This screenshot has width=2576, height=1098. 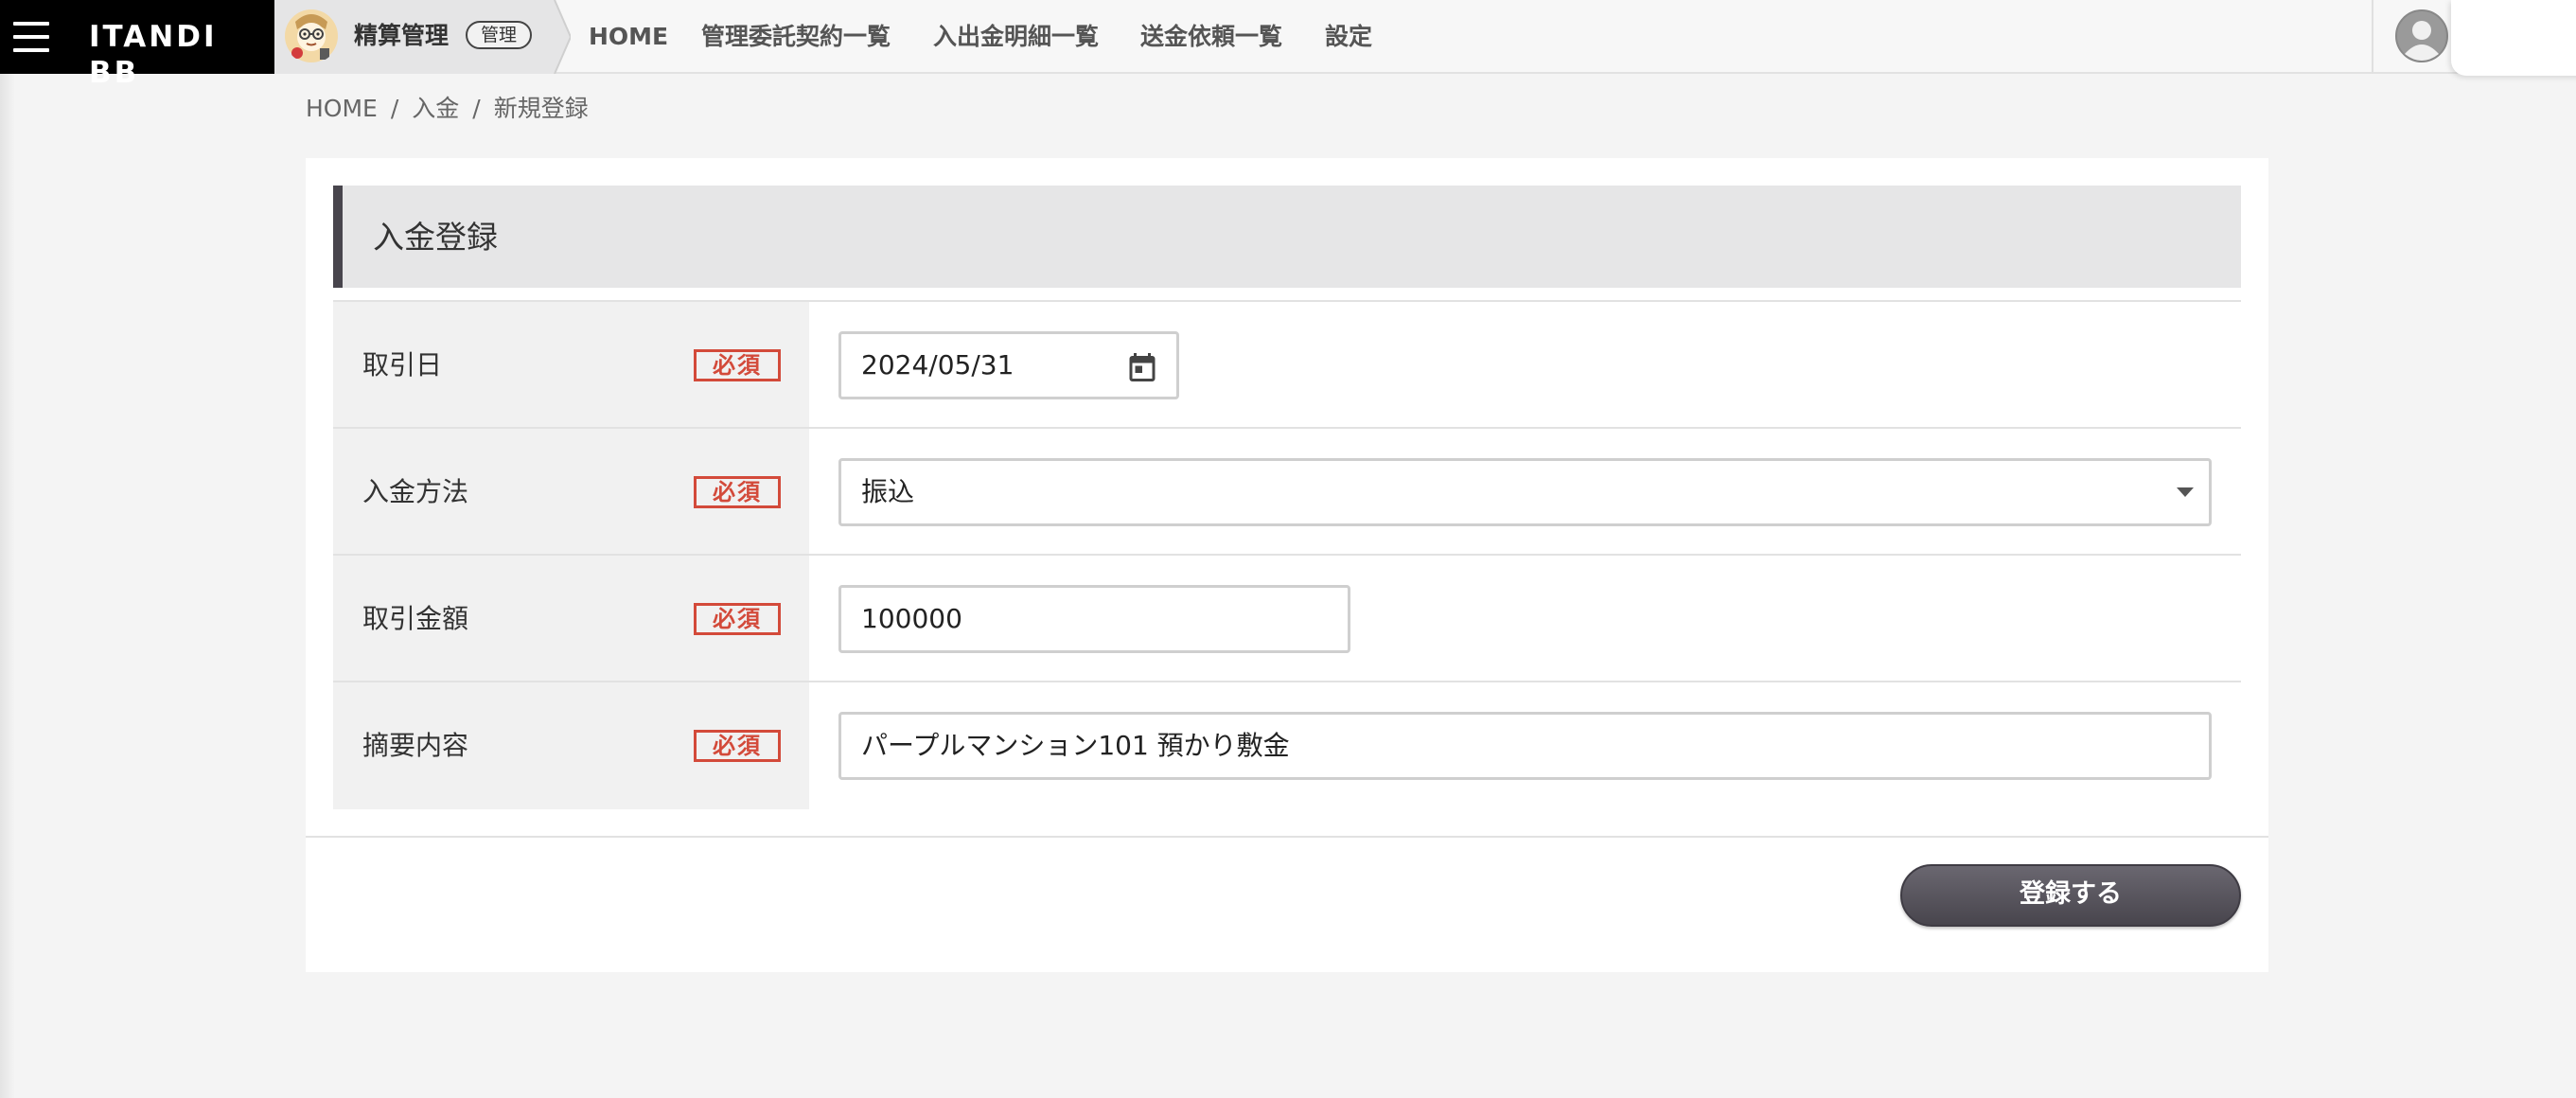 I want to click on form-row-summary: 摘要内容 必須 パープルマンション101 預かり敷金, so click(x=1287, y=745).